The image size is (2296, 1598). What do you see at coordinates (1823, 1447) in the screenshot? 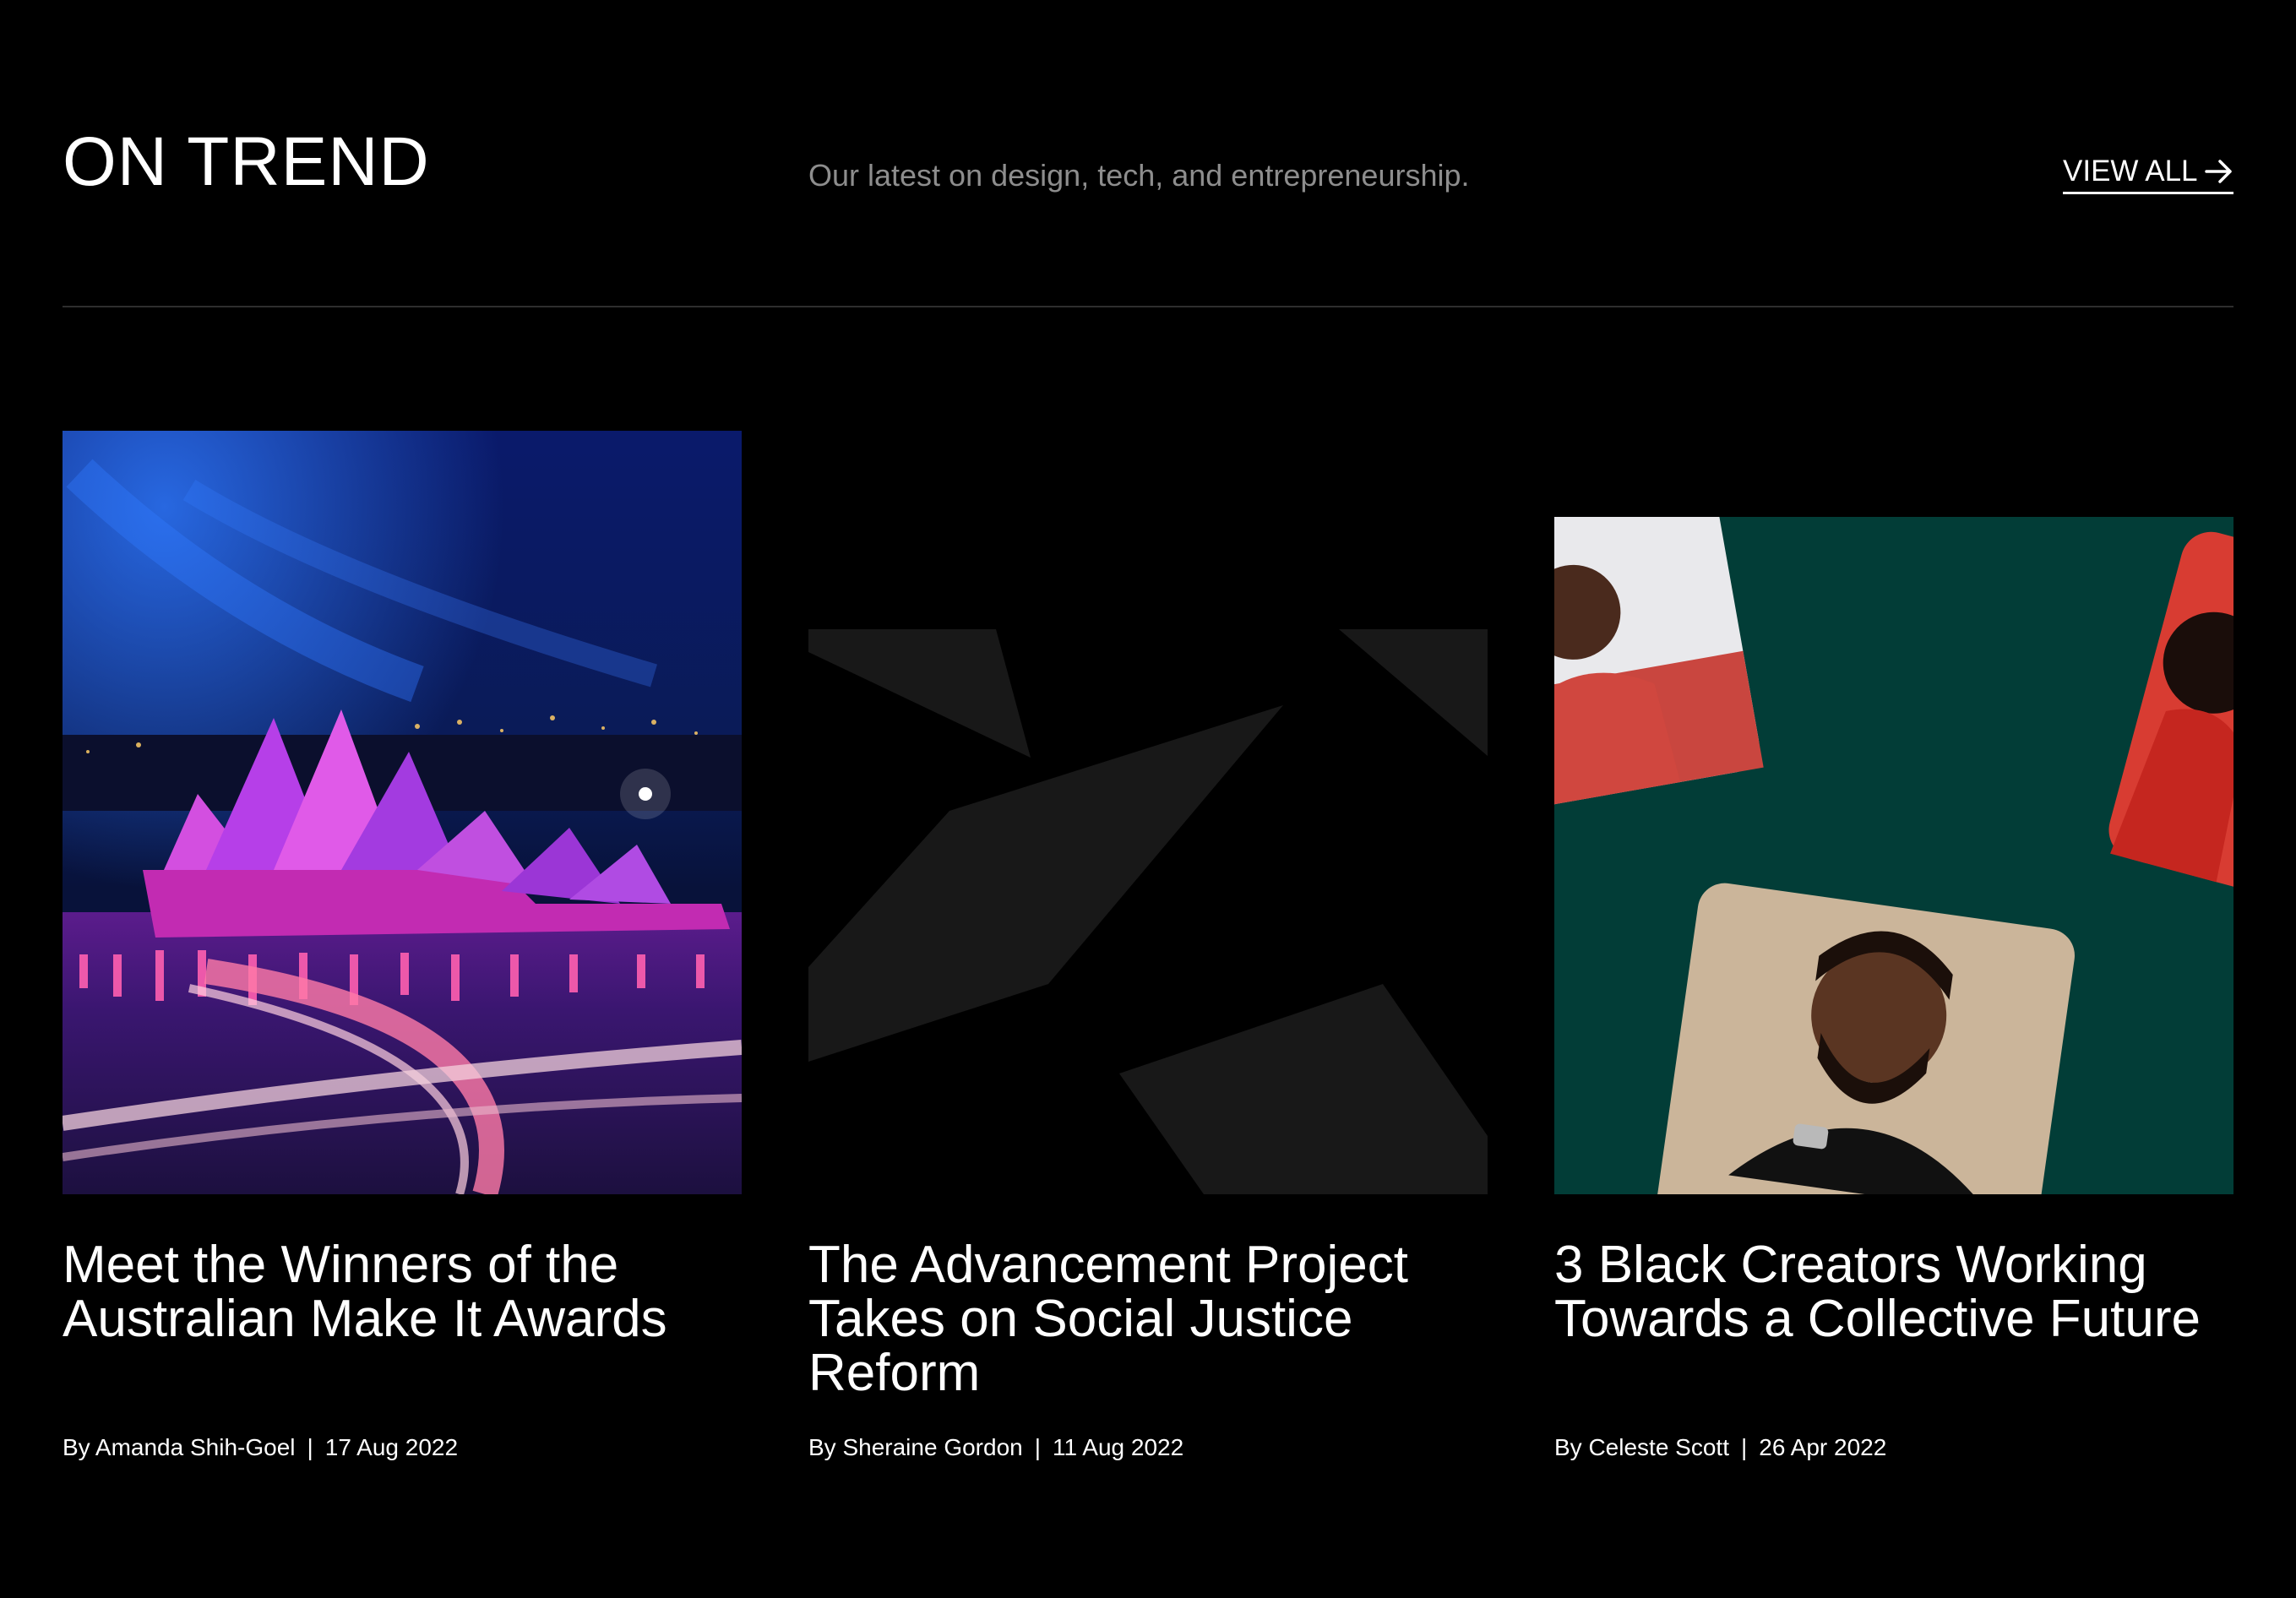
I see `article-date: 26 Apr 2022` at bounding box center [1823, 1447].